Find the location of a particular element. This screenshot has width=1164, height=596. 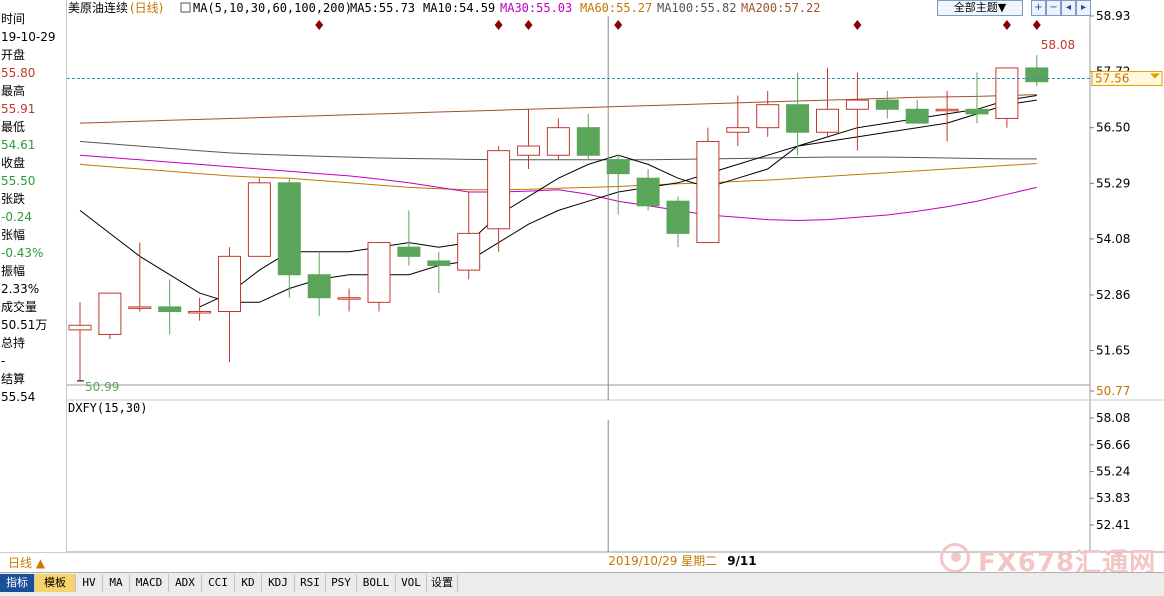

price-tick-label: 56.50 is located at coordinates (1113, 128).